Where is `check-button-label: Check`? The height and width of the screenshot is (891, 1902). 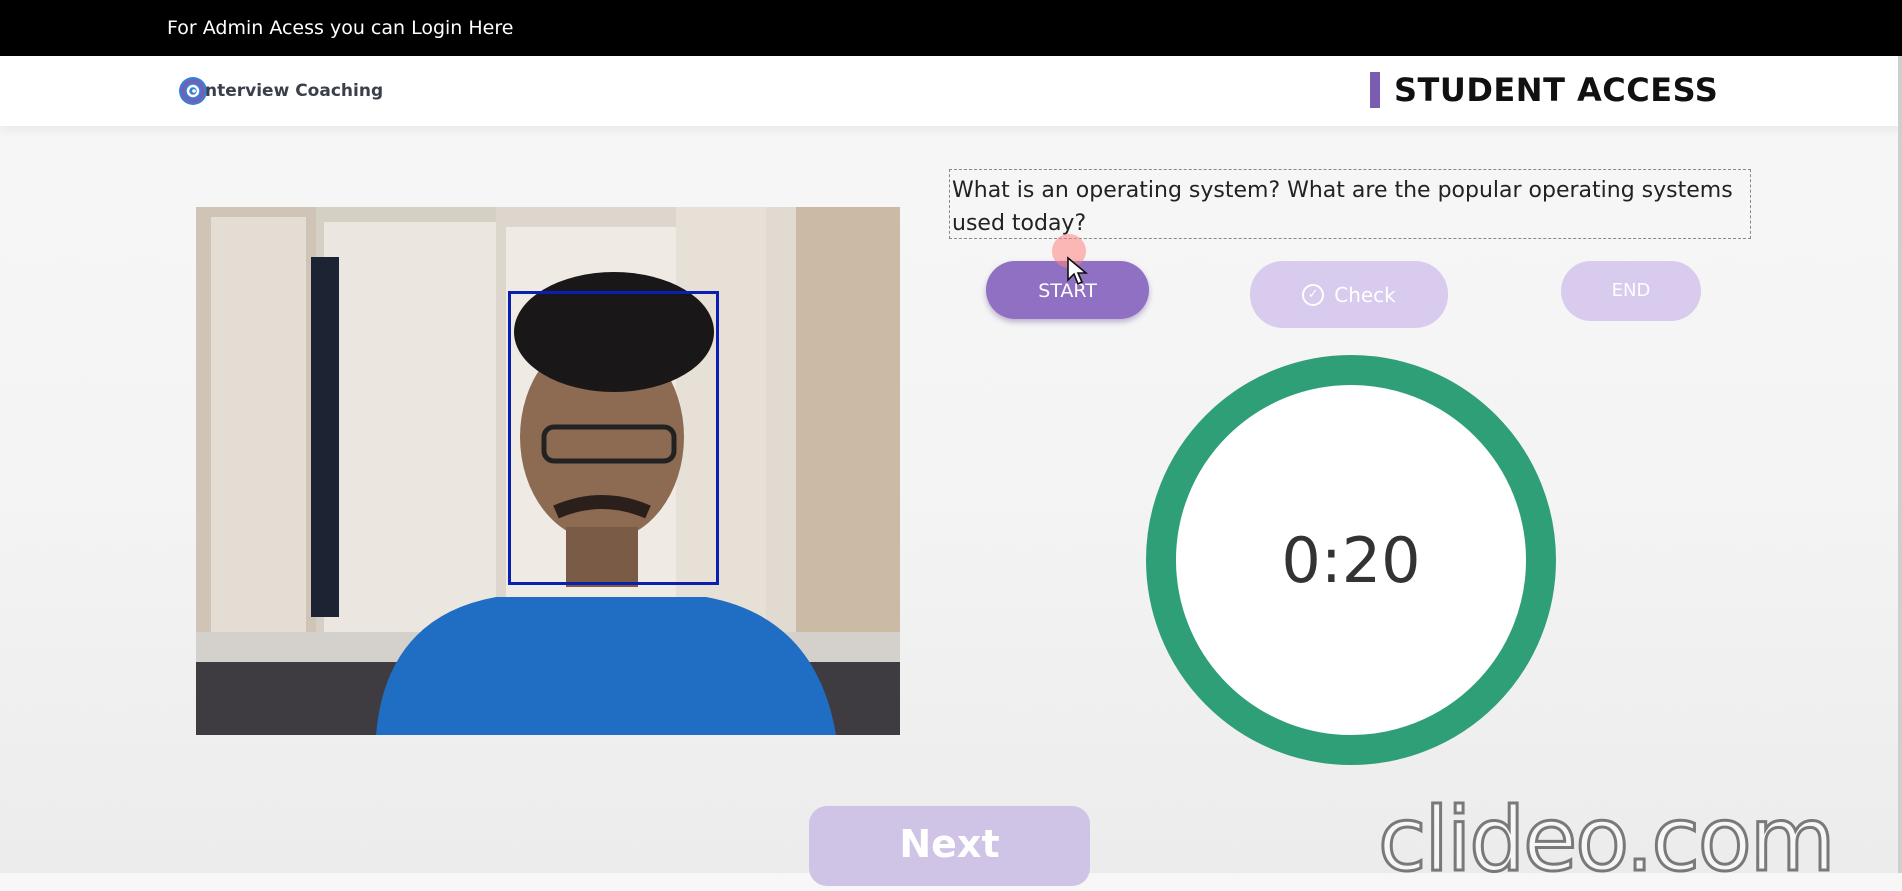 check-button-label: Check is located at coordinates (1365, 294).